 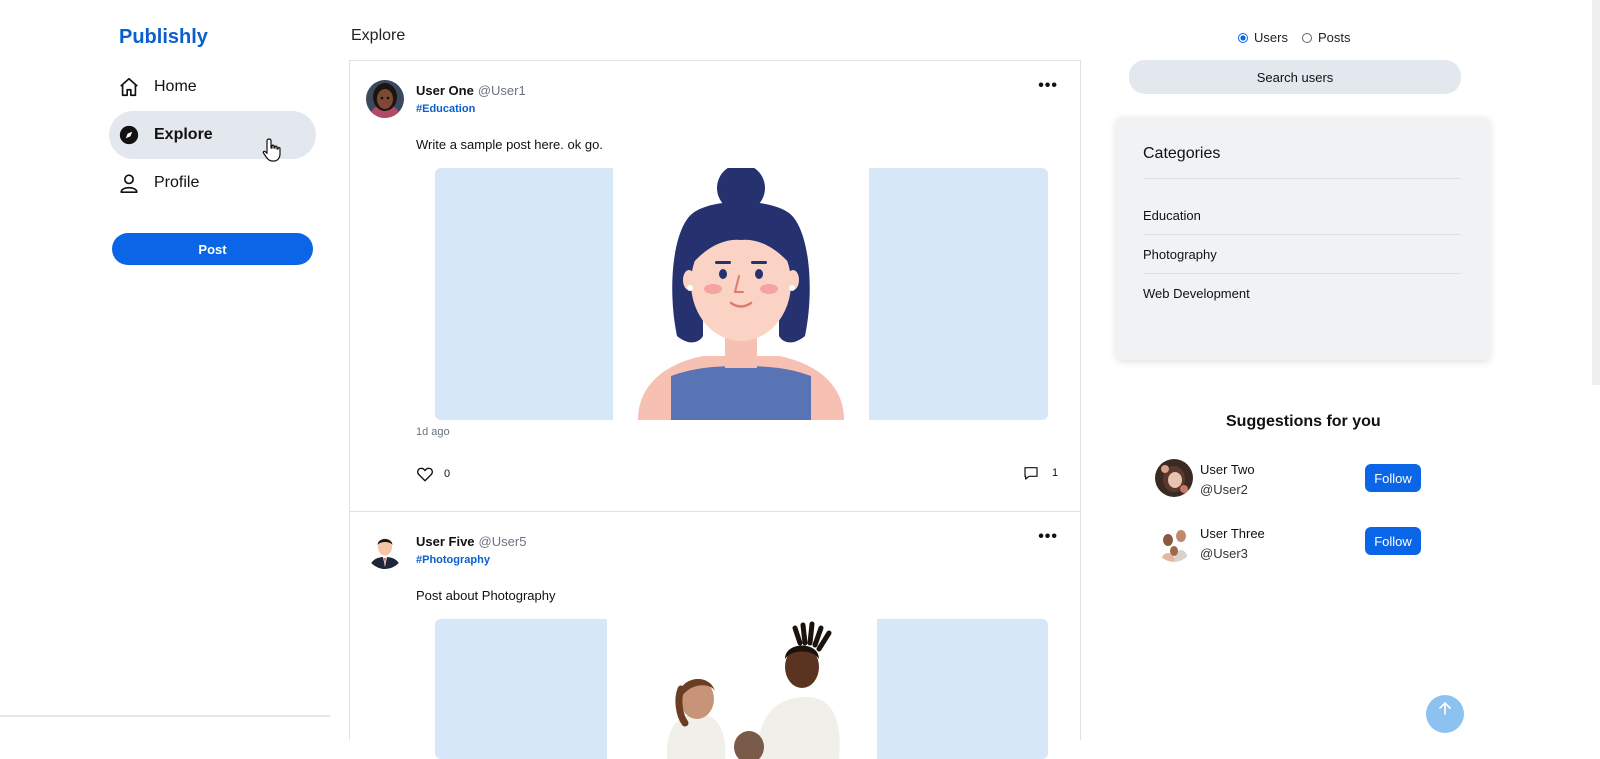 I want to click on post-tag: #Photography, so click(x=453, y=560).